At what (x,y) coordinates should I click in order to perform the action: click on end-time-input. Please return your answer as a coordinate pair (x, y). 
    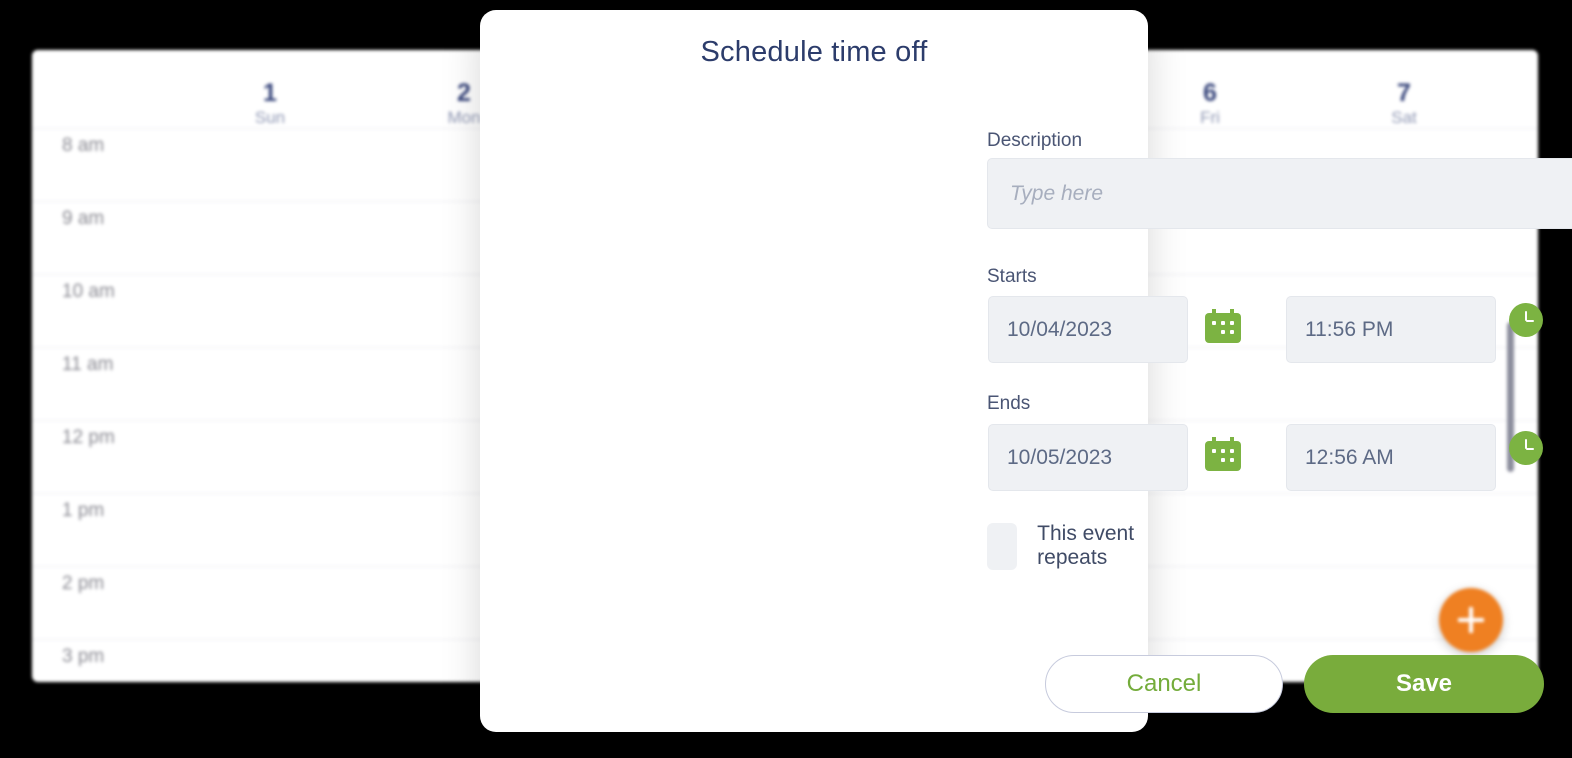
    Looking at the image, I should click on (1391, 457).